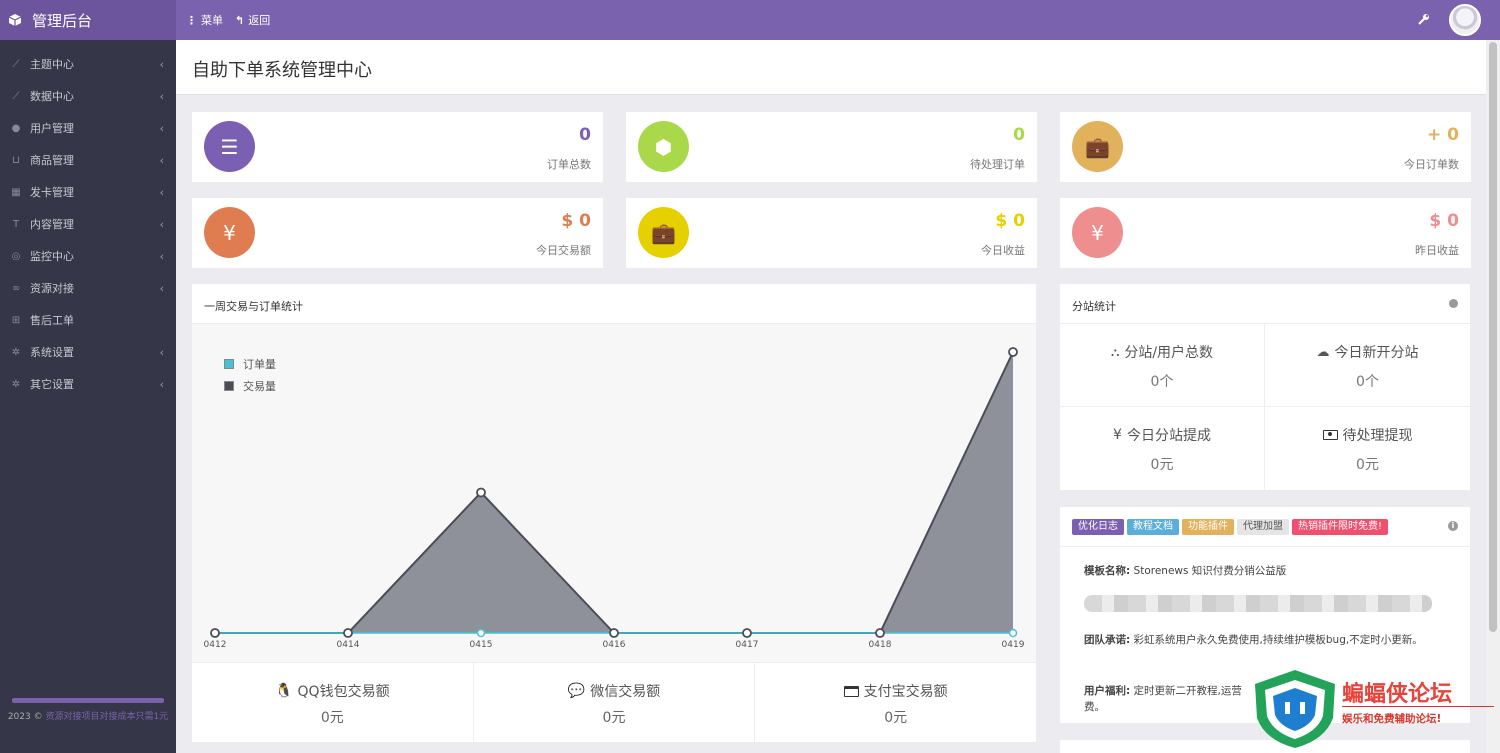  Describe the element at coordinates (1465, 20) in the screenshot. I see `avatar` at that location.